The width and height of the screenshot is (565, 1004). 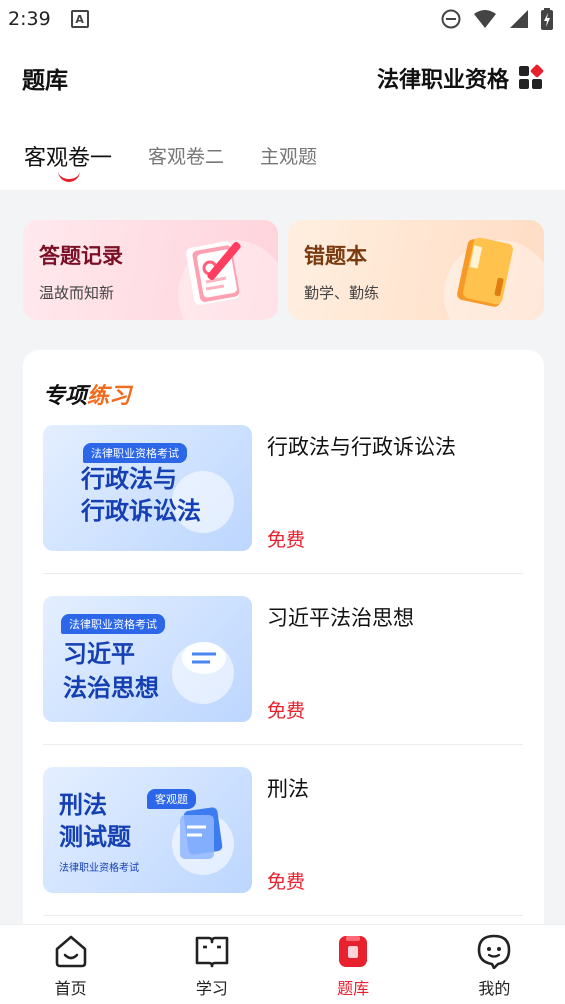 What do you see at coordinates (109, 396) in the screenshot?
I see `section-title-part2: 练习` at bounding box center [109, 396].